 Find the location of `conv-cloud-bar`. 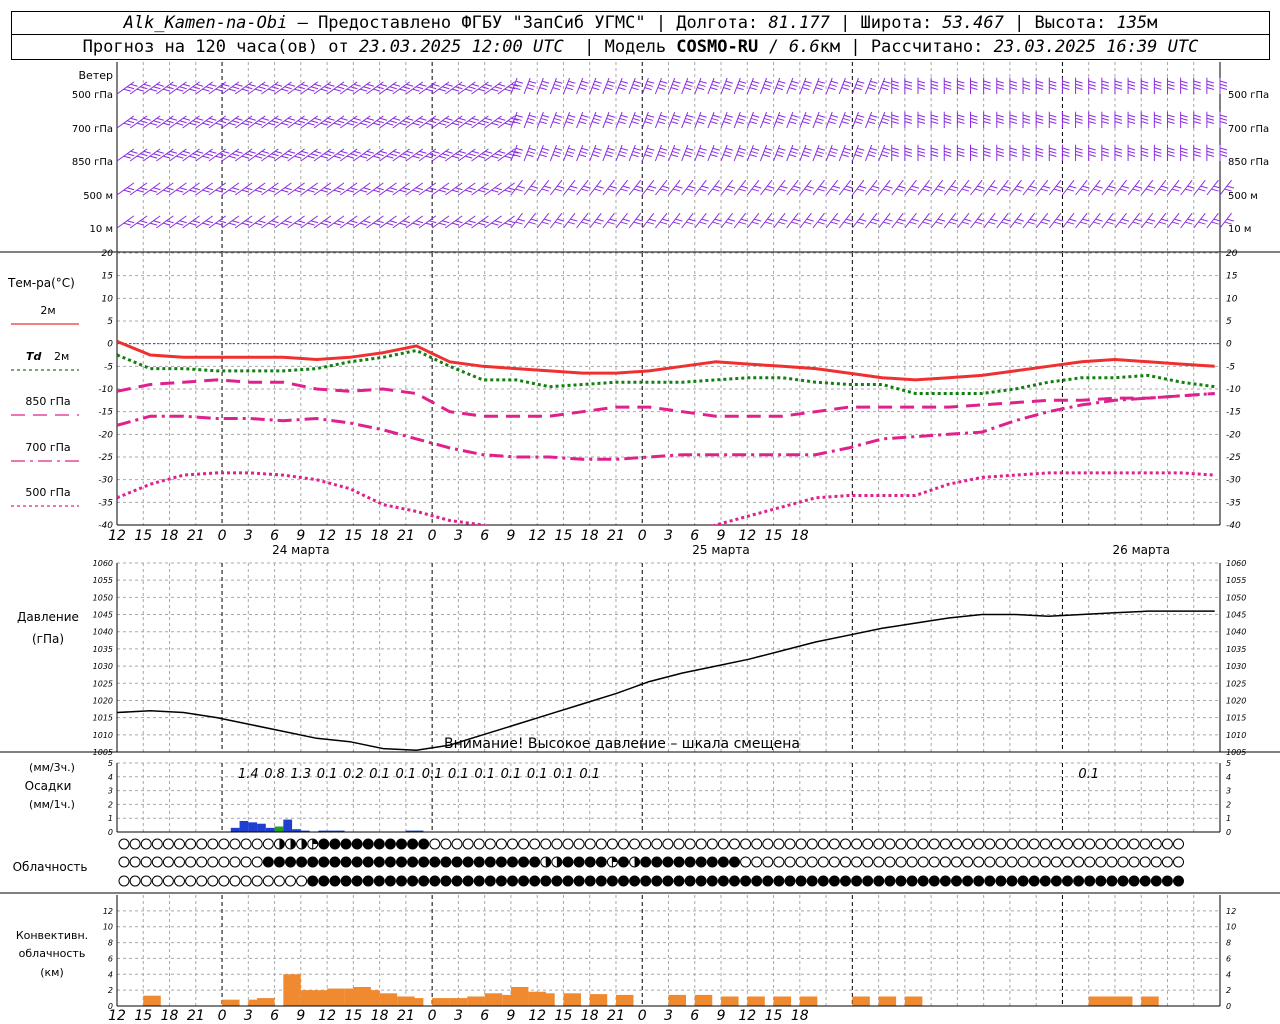

conv-cloud-bar is located at coordinates (808, 1001).